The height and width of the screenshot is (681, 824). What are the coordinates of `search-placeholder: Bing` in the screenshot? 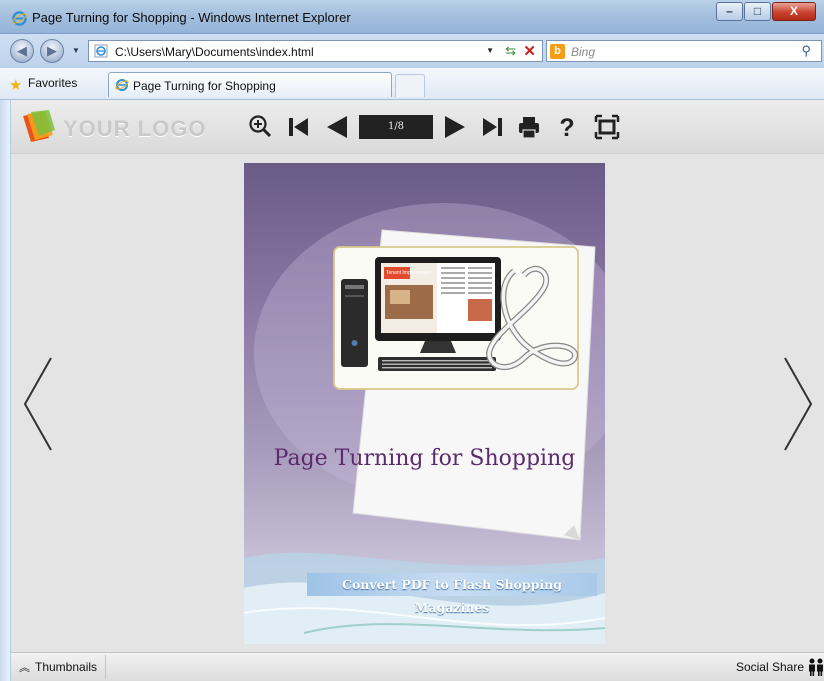 It's located at (583, 52).